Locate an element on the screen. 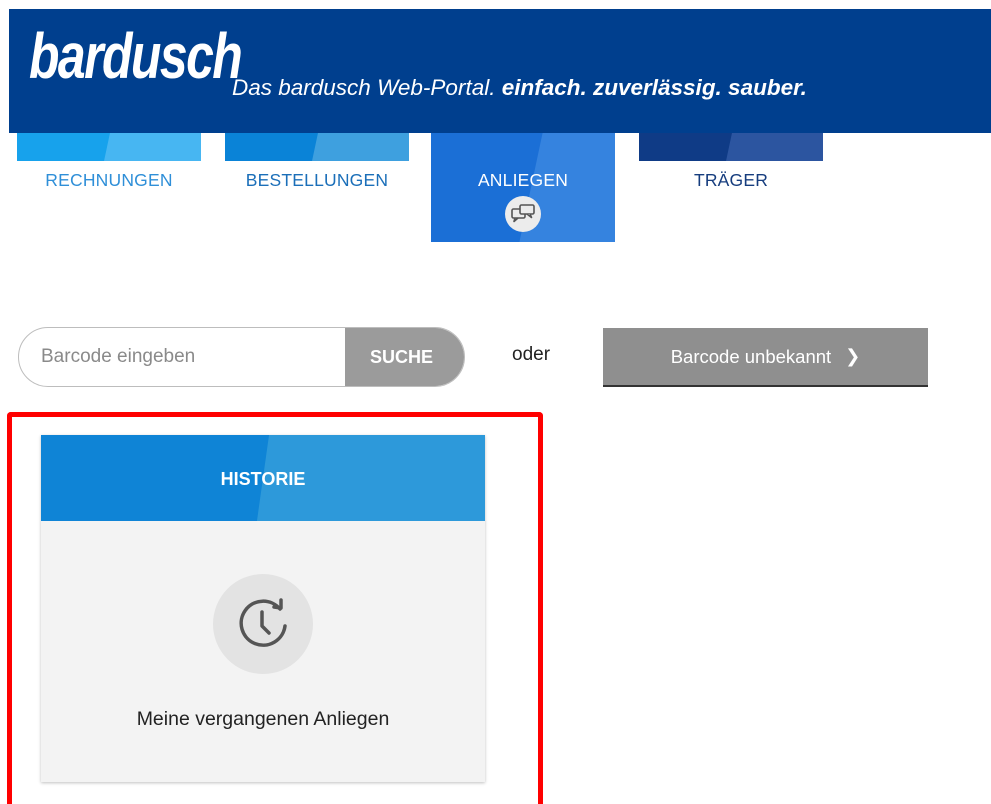  card-description: Meine vergangenen Anliegen is located at coordinates (263, 719).